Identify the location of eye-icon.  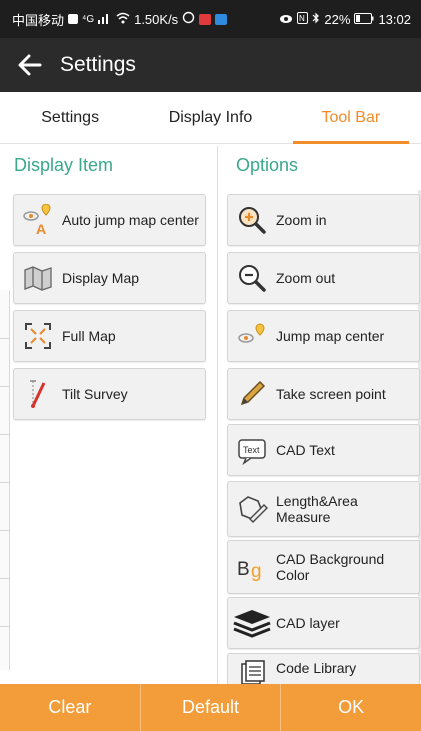
(286, 19).